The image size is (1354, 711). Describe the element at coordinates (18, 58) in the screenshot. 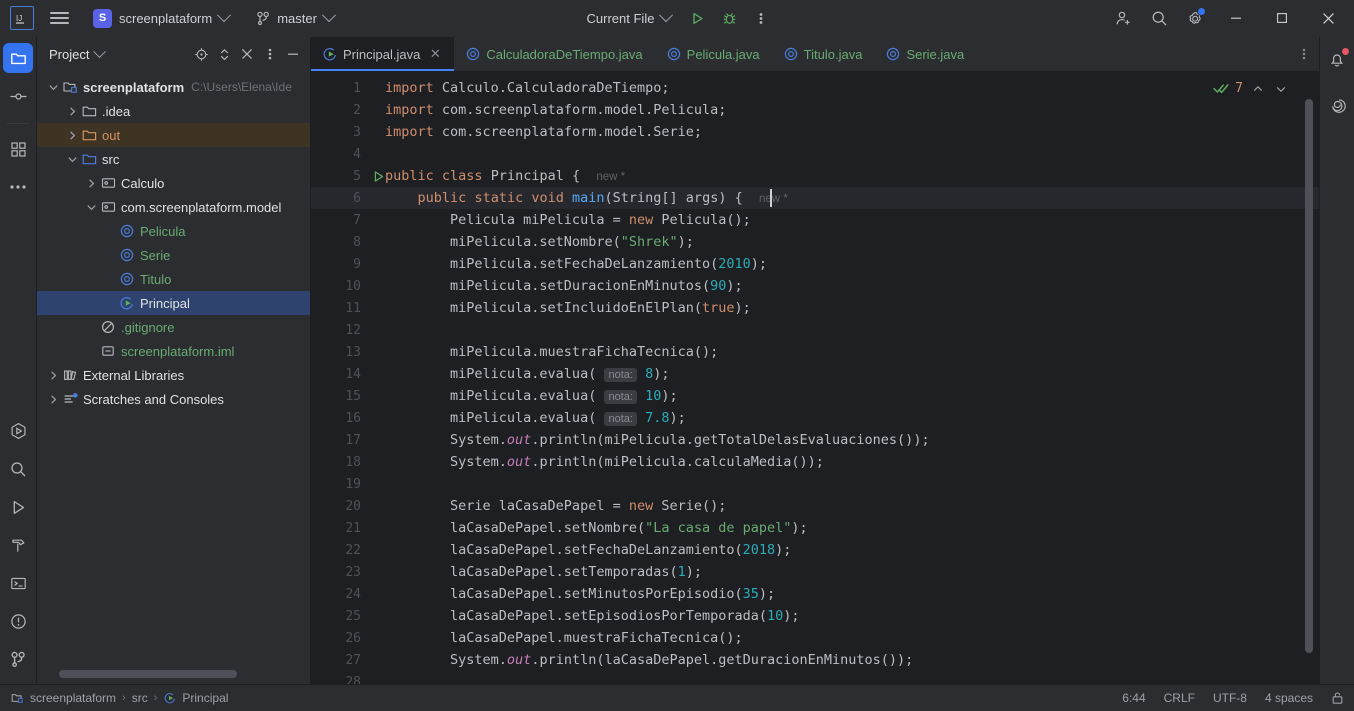

I see `sidebar-item-project` at that location.